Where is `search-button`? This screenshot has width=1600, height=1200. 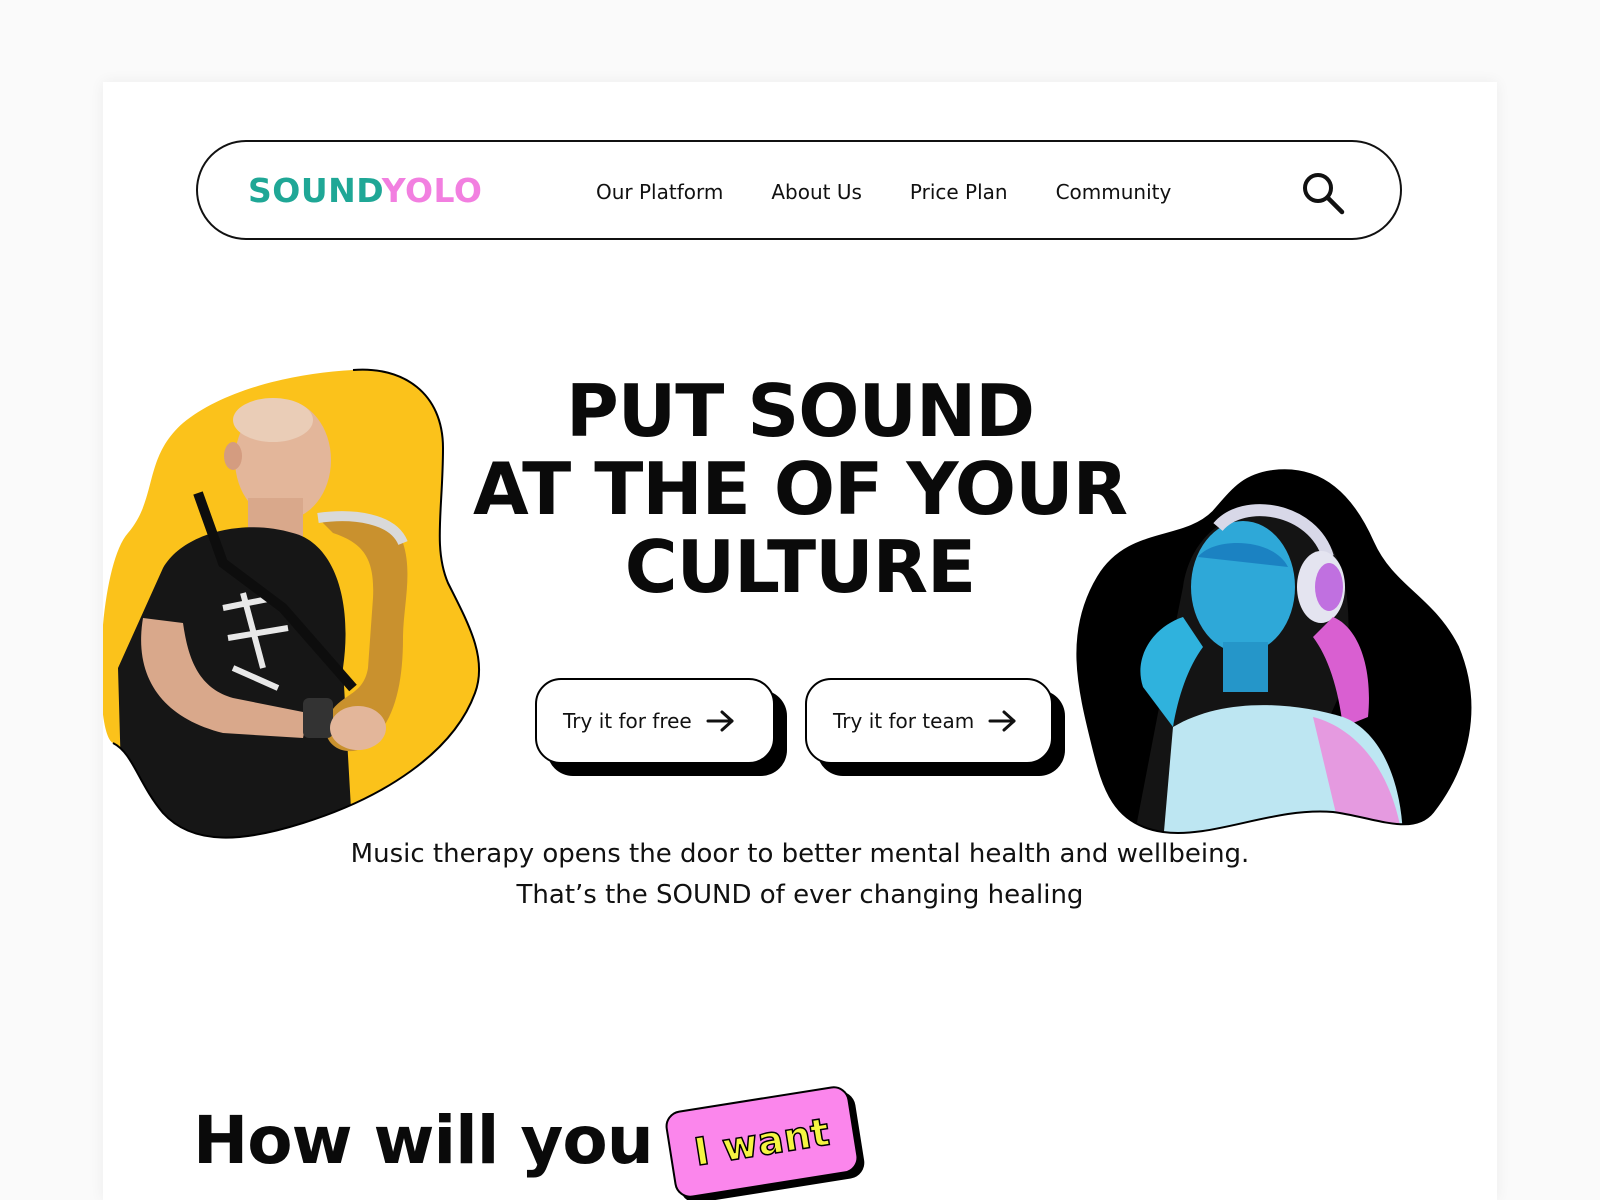 search-button is located at coordinates (1323, 193).